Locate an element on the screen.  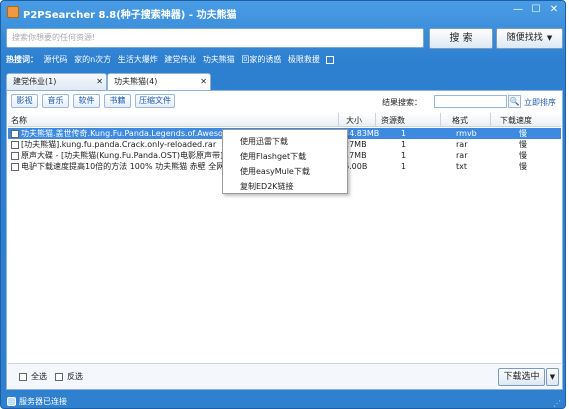
category-video-button: 影视 is located at coordinates (24, 101).